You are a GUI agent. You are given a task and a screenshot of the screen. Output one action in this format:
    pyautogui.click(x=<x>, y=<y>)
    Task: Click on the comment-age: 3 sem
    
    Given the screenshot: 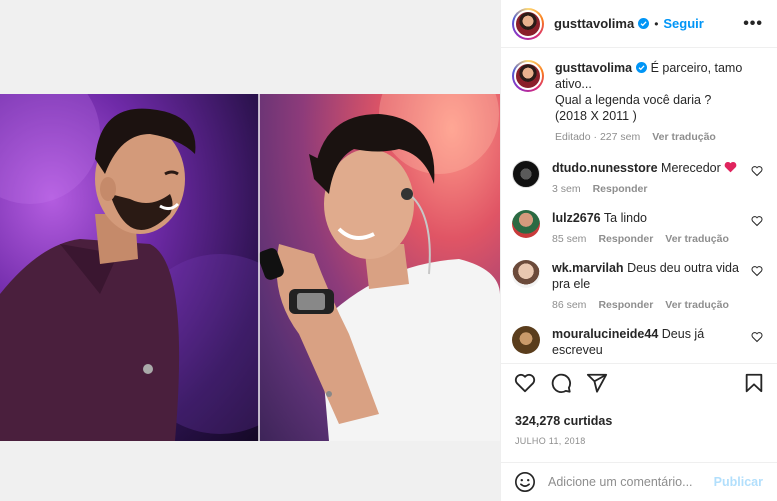 What is the action you would take?
    pyautogui.click(x=566, y=189)
    